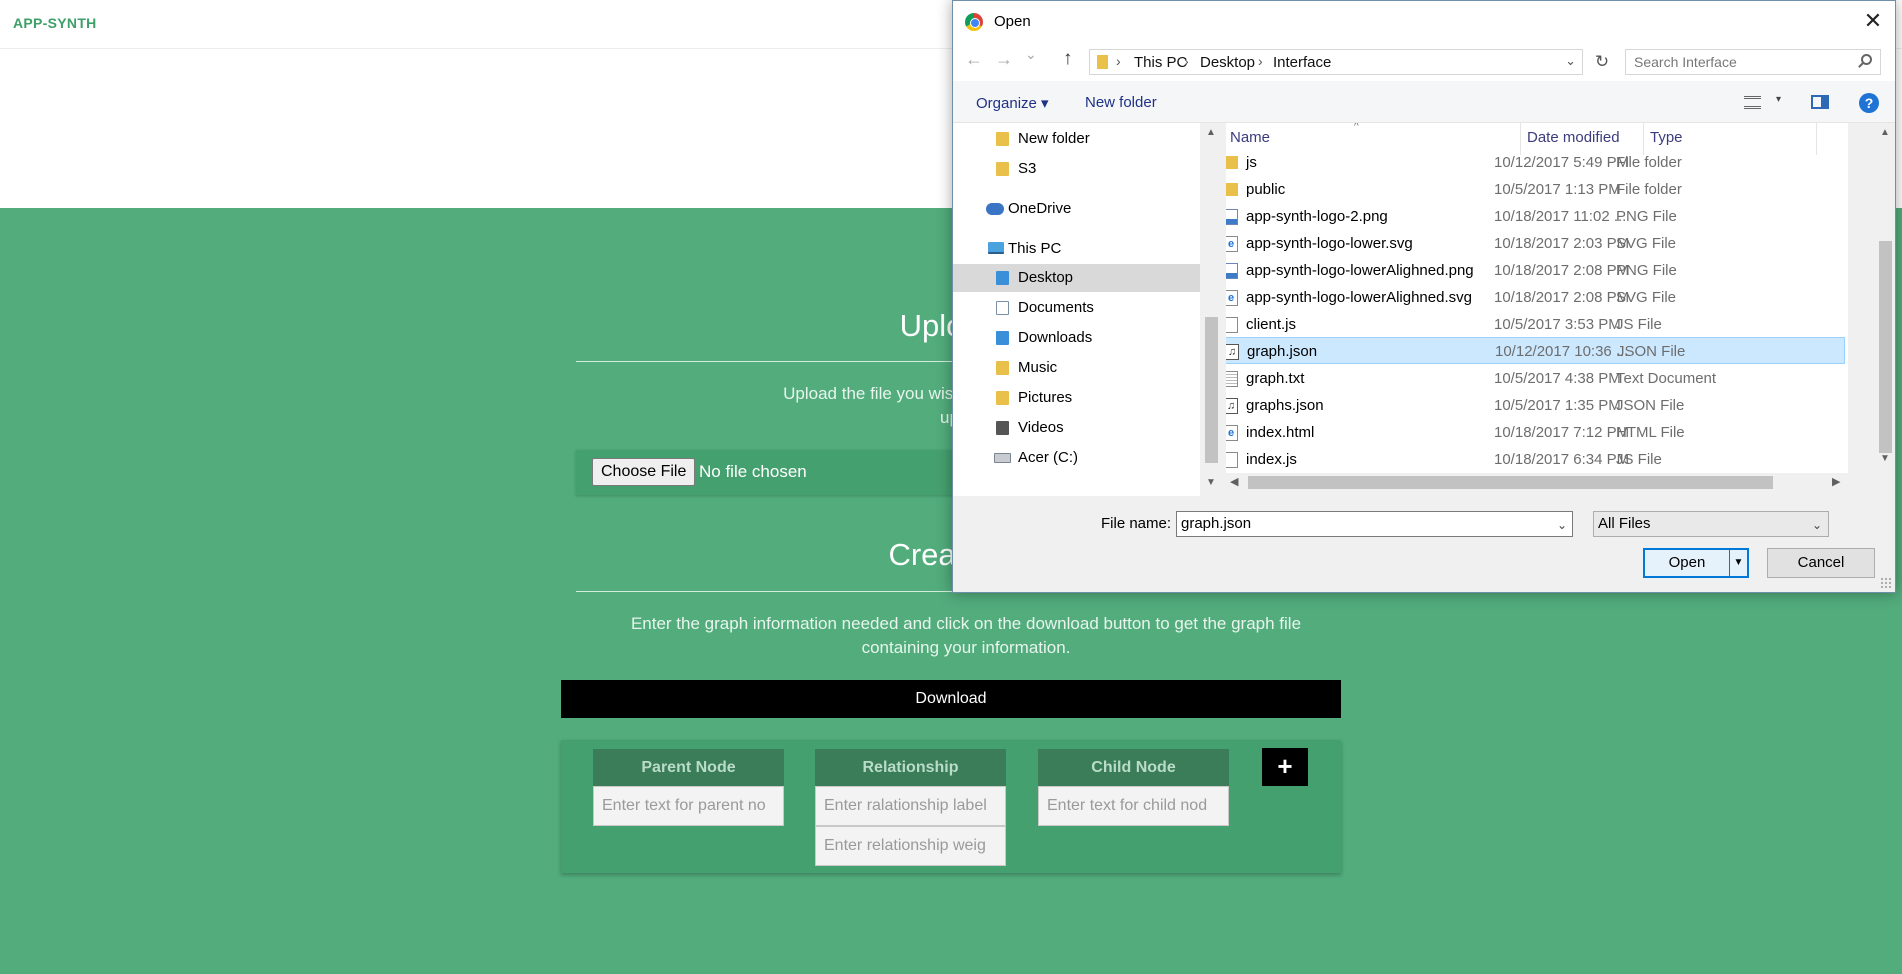  What do you see at coordinates (974, 22) in the screenshot?
I see `chrome-icon` at bounding box center [974, 22].